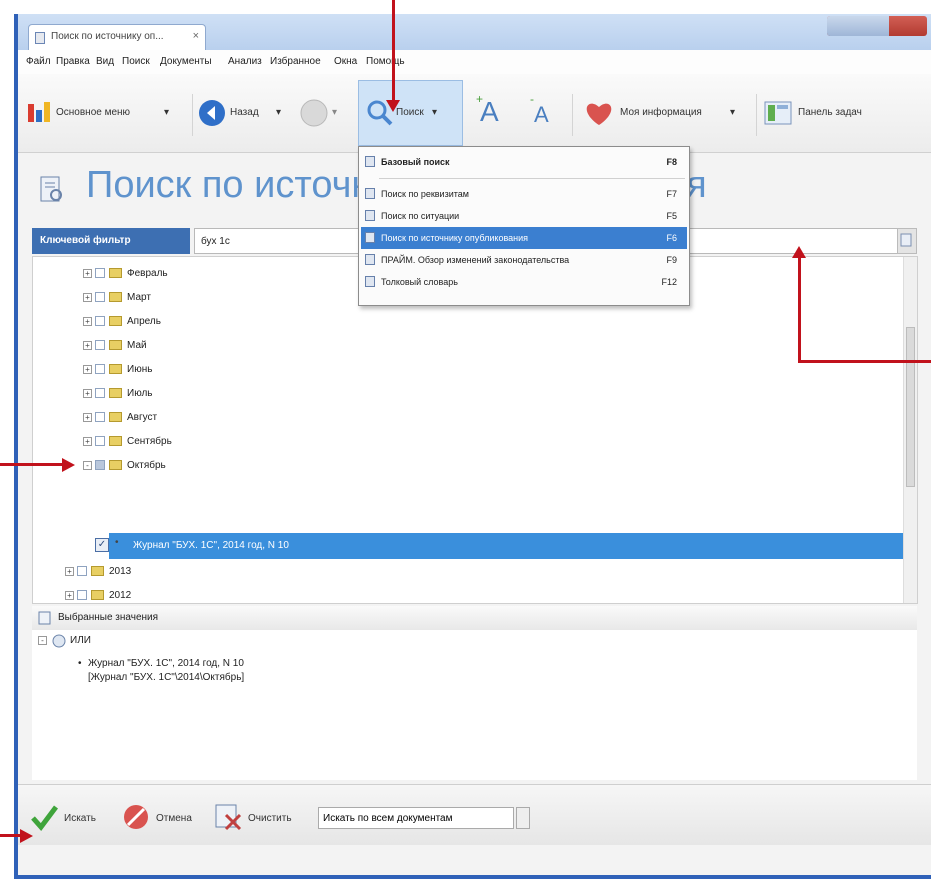 The image size is (931, 879). I want to click on tree-row-month: + Февраль, so click(183, 275).